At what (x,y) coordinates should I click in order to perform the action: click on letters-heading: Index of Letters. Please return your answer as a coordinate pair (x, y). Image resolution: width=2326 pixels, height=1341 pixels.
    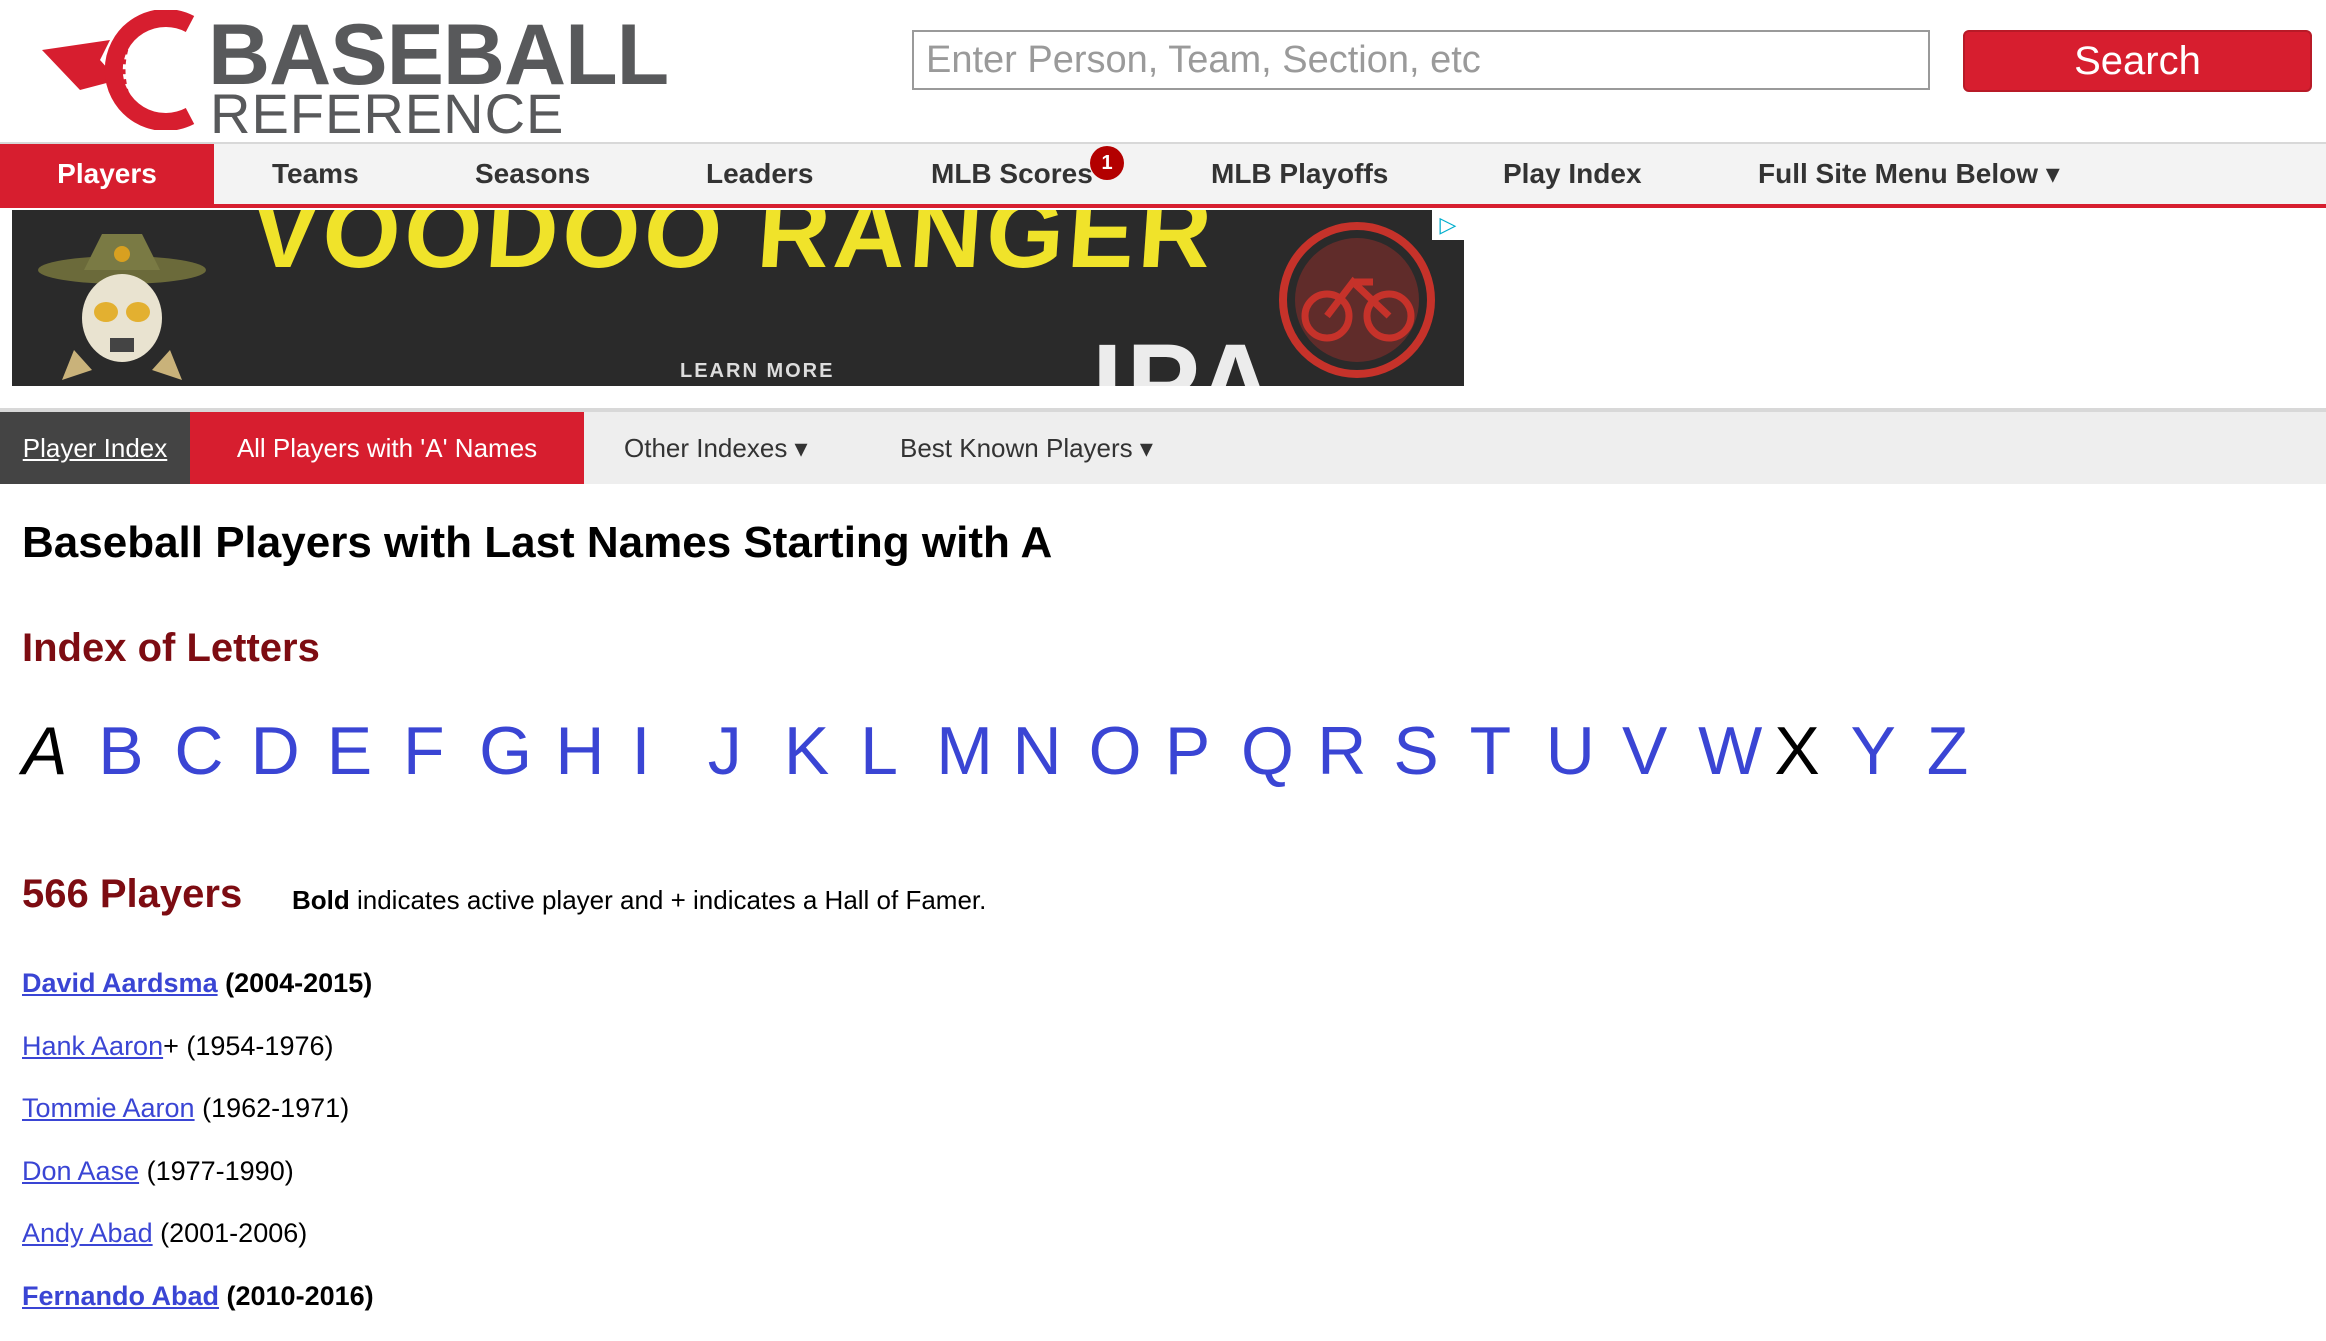
    Looking at the image, I should click on (171, 648).